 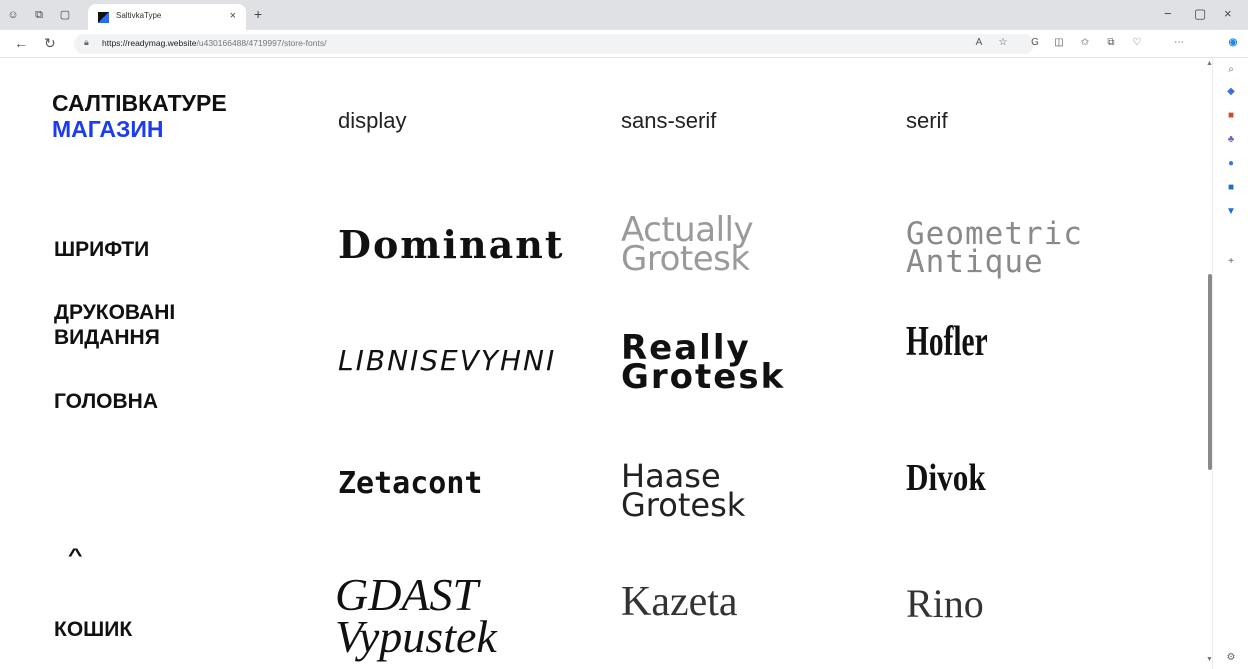 I want to click on font-actually-line-2: Grotesk, so click(x=685, y=259).